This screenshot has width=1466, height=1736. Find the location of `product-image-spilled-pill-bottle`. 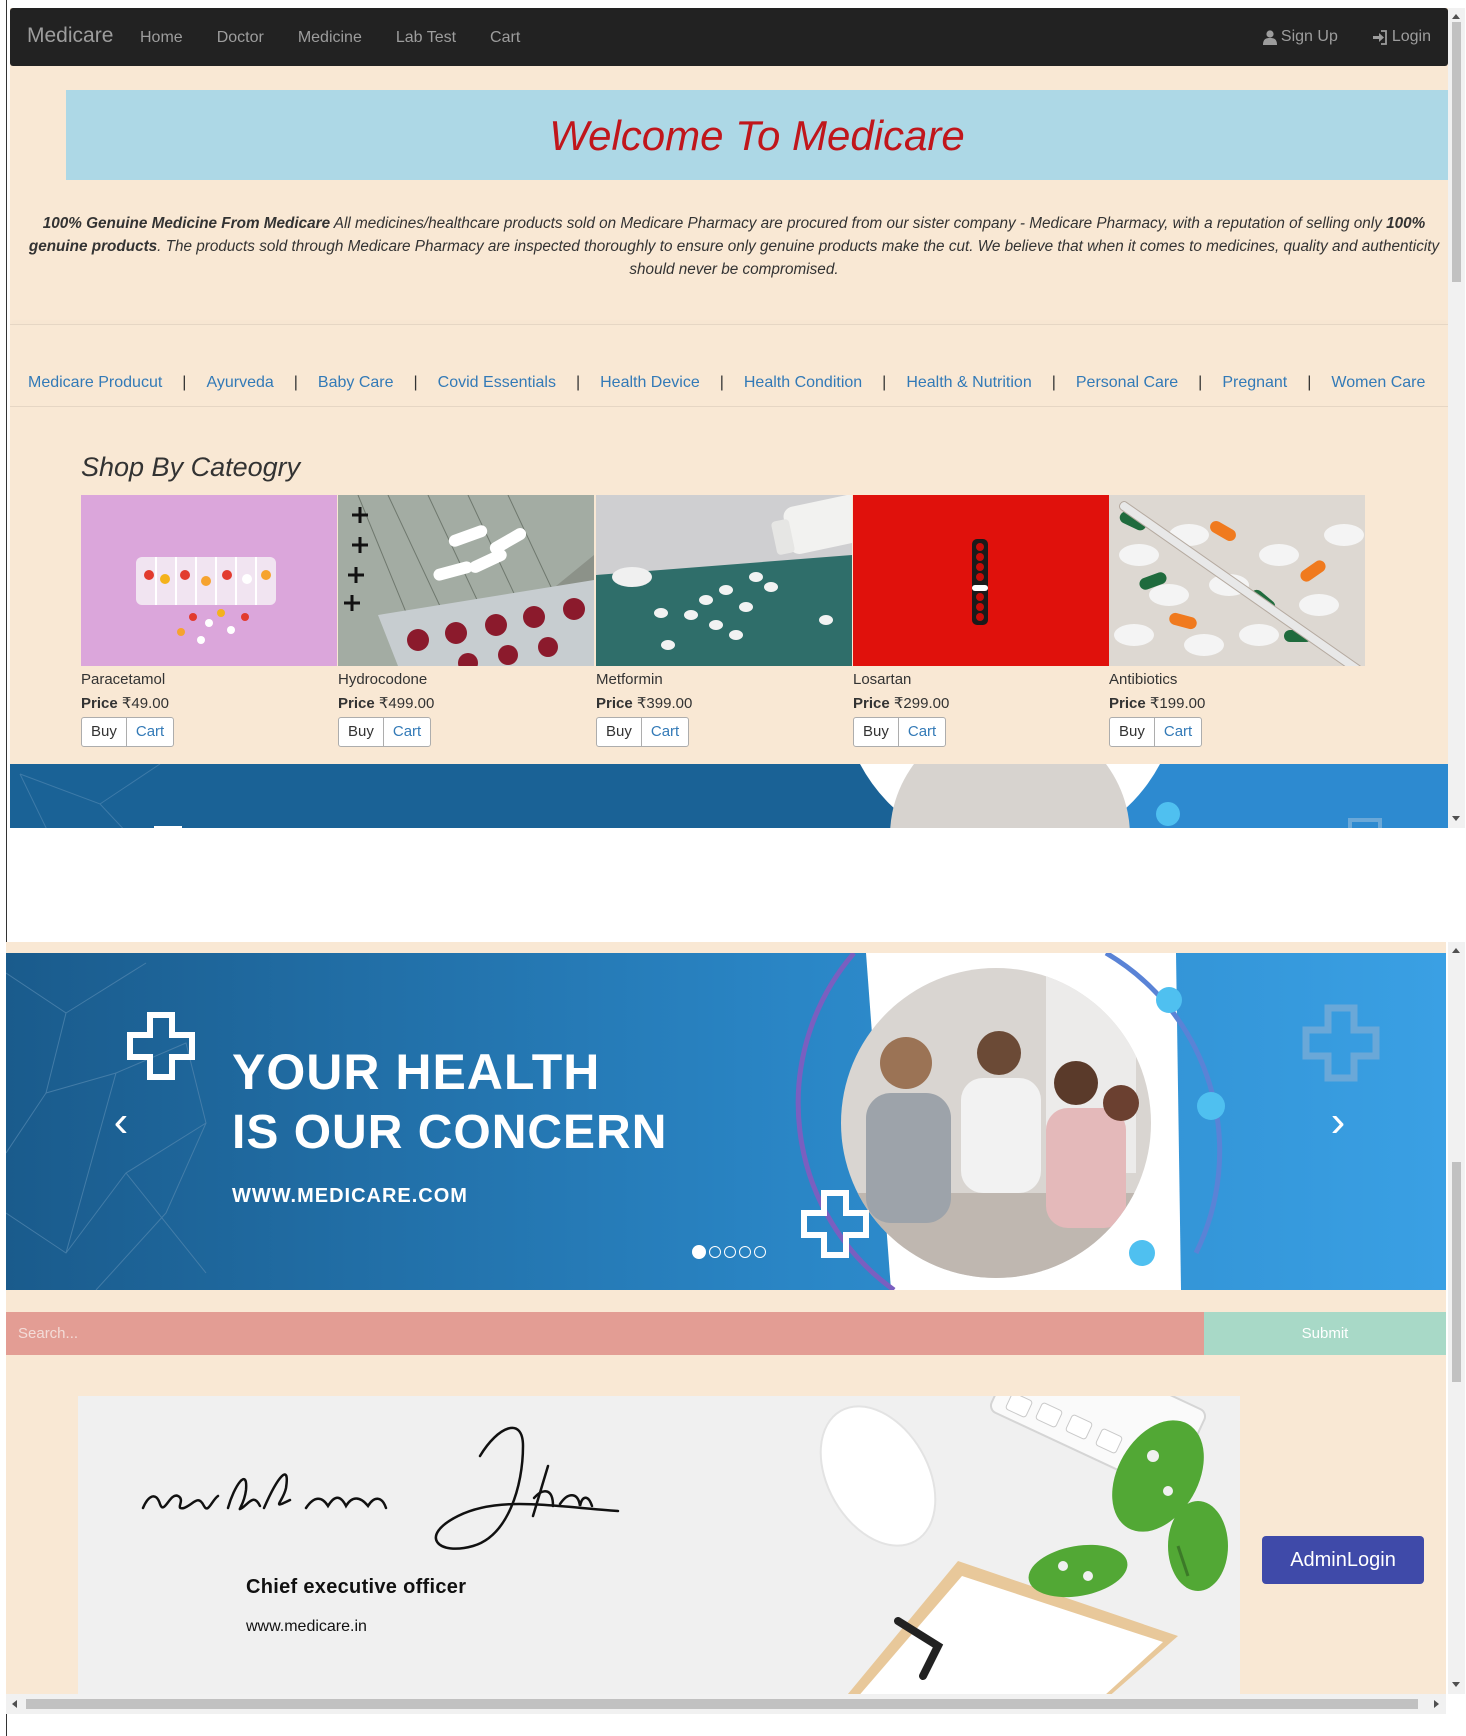

product-image-spilled-pill-bottle is located at coordinates (724, 580).